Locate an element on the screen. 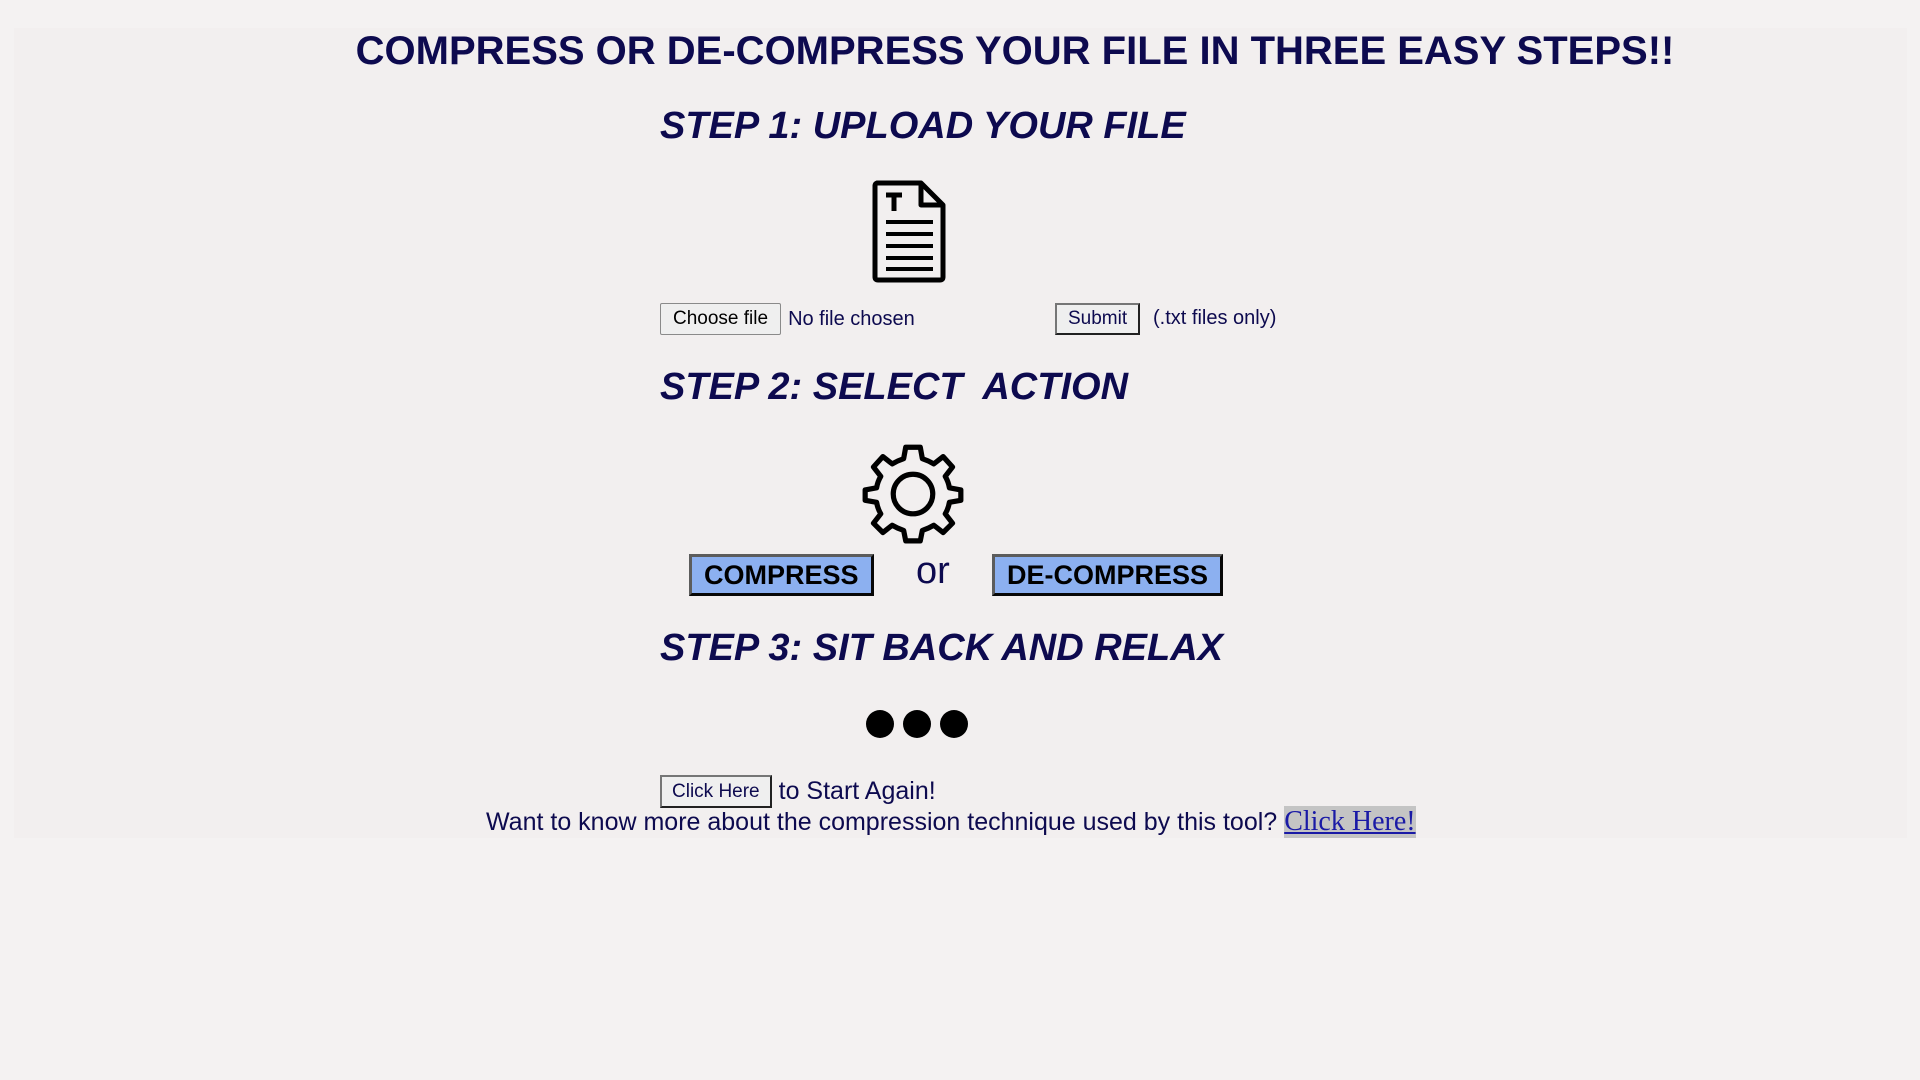 The image size is (1920, 1080). step1-heading: STEP 1: UPLOAD YOUR FILE is located at coordinates (923, 126).